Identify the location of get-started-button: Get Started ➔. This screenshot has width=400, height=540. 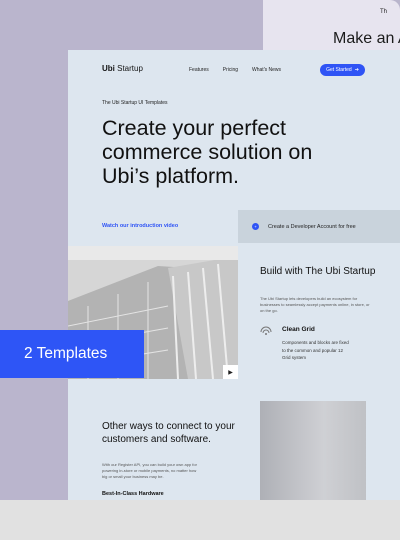
(342, 70).